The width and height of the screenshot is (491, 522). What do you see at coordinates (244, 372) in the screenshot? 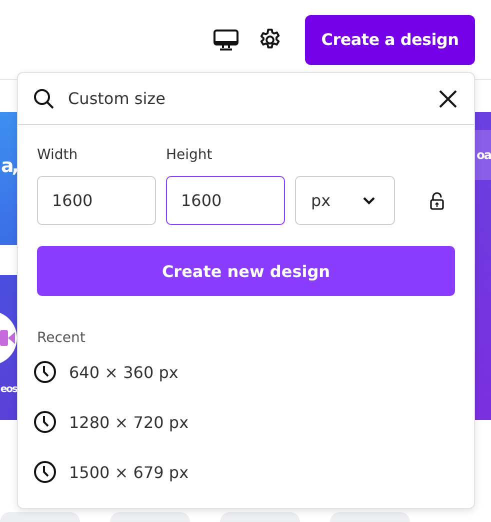
I see `recent-size-item: 640 × 360 px` at bounding box center [244, 372].